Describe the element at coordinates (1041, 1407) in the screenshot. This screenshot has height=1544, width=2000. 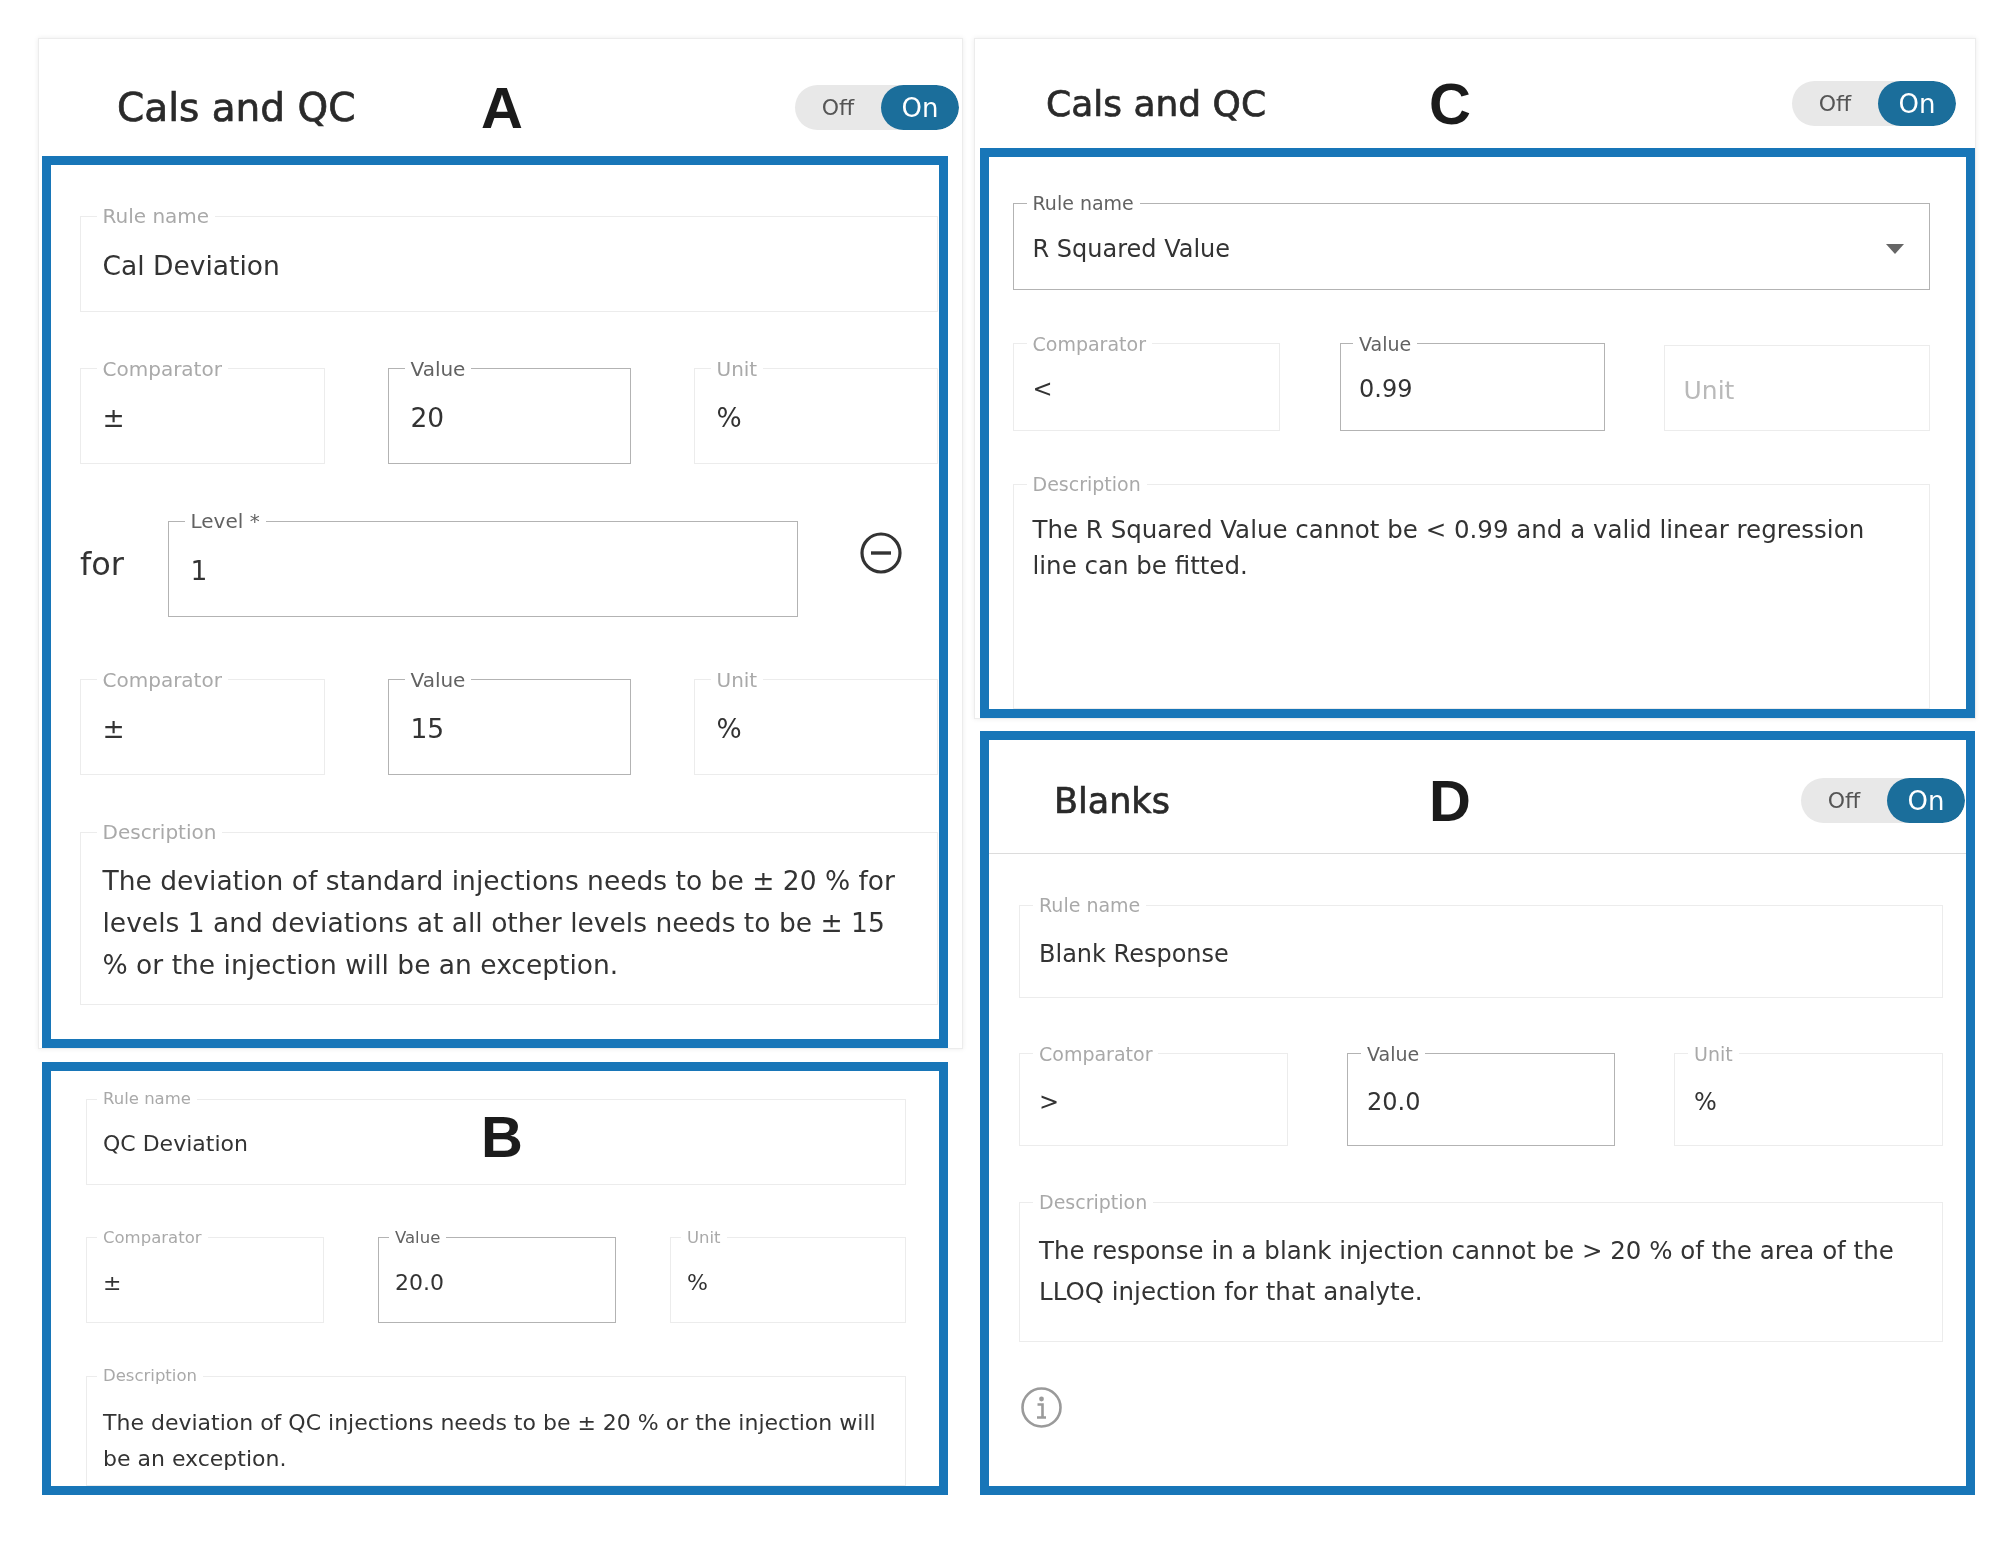
I see `info-icon` at that location.